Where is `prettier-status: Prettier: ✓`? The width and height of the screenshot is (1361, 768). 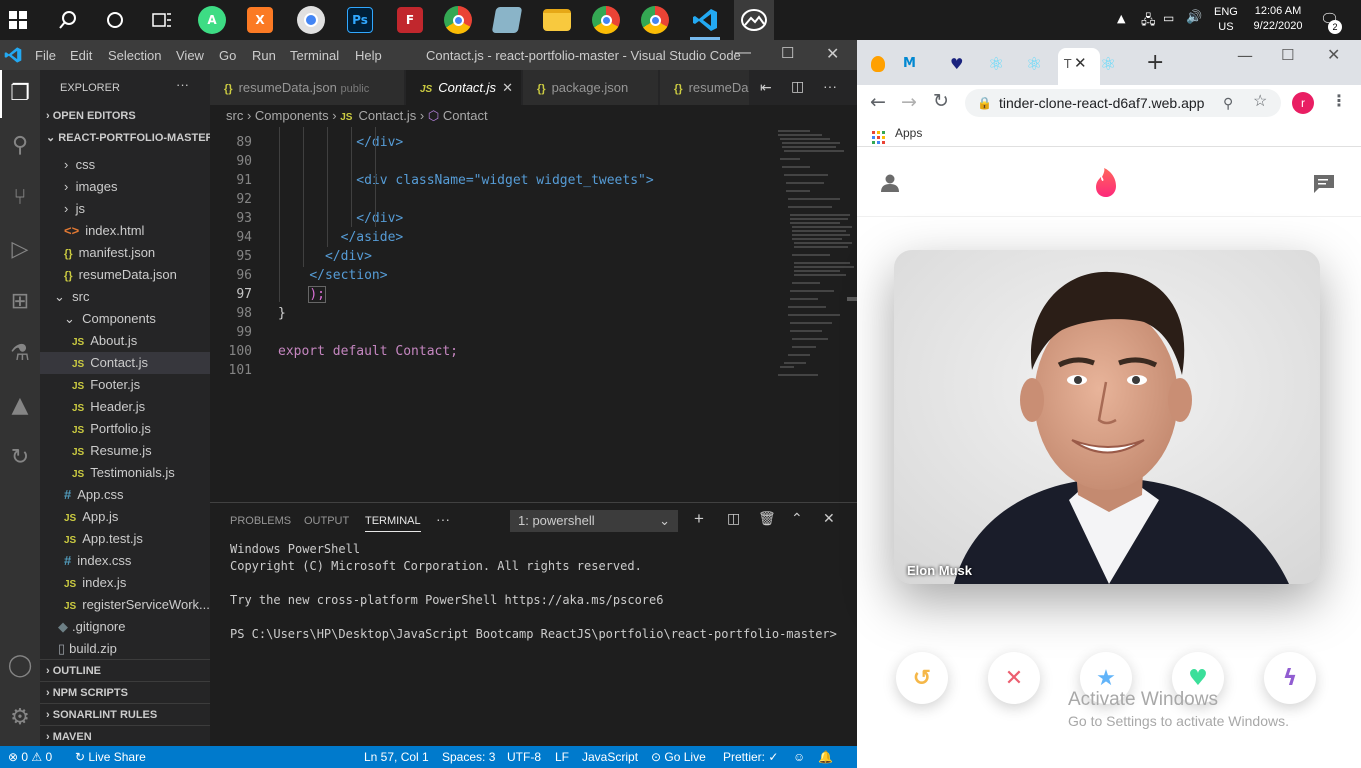 prettier-status: Prettier: ✓ is located at coordinates (750, 757).